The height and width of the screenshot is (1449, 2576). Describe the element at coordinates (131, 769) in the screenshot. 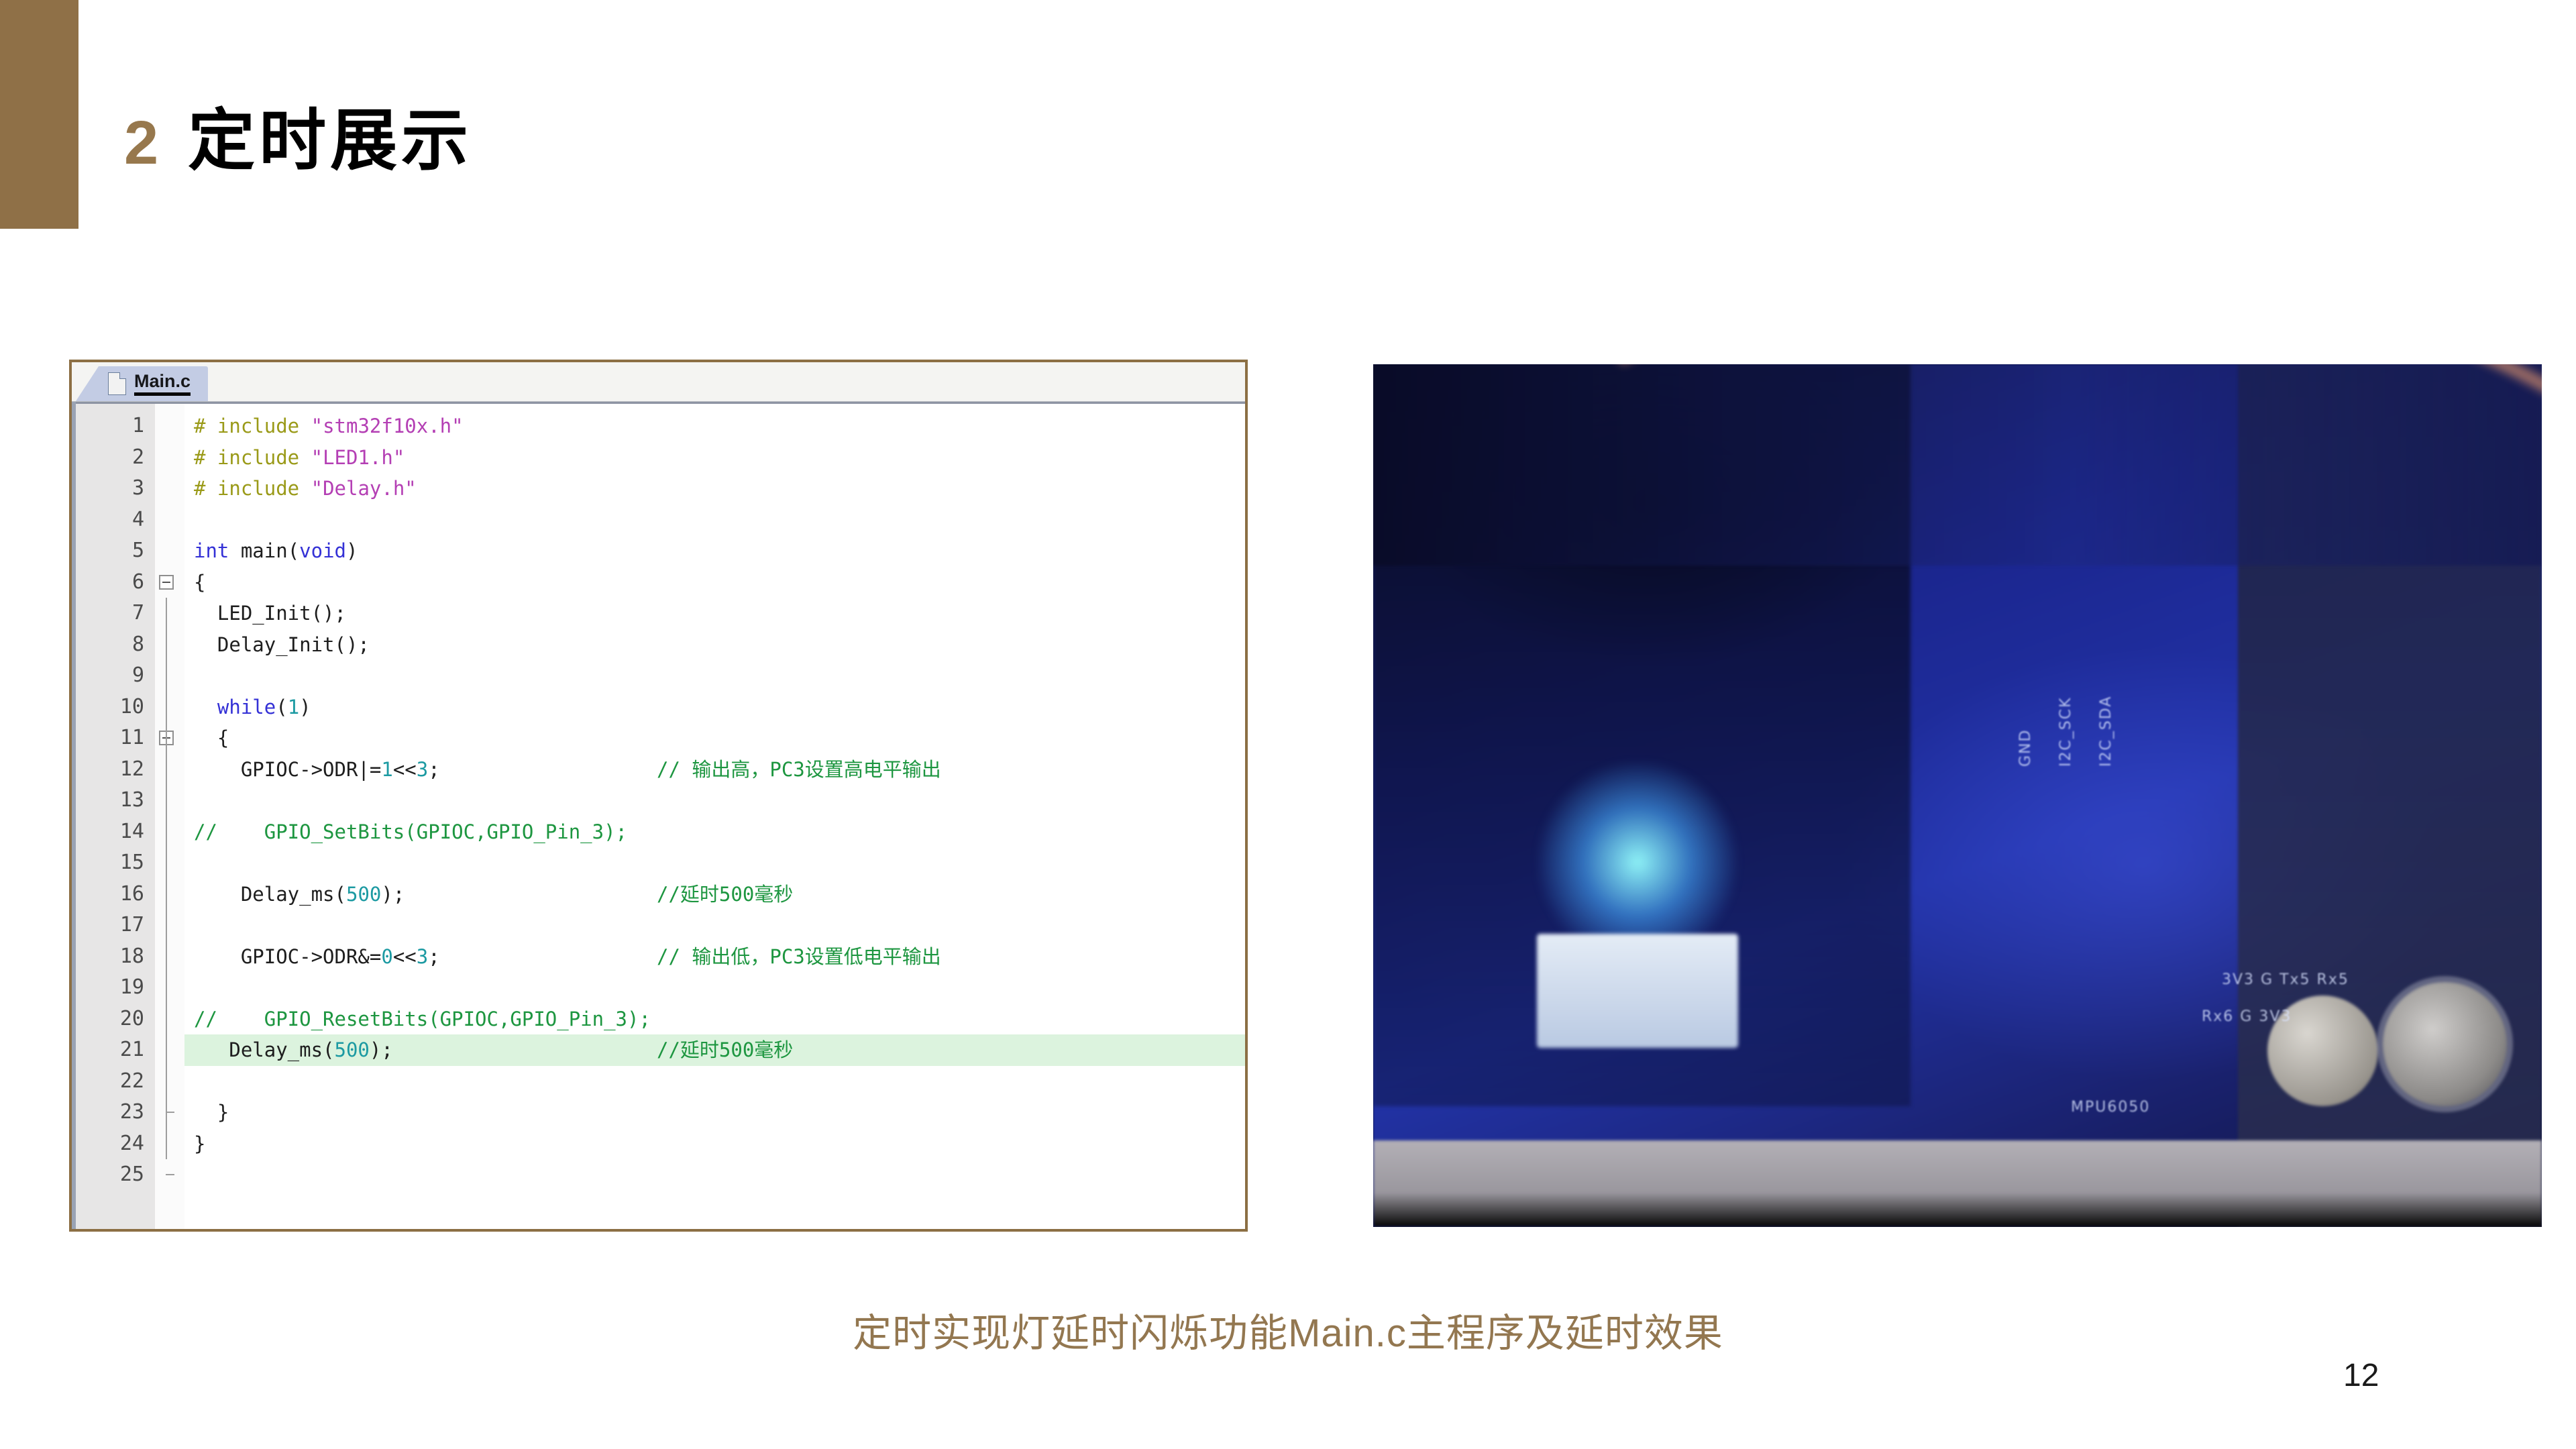

I see `line-number: 12` at that location.